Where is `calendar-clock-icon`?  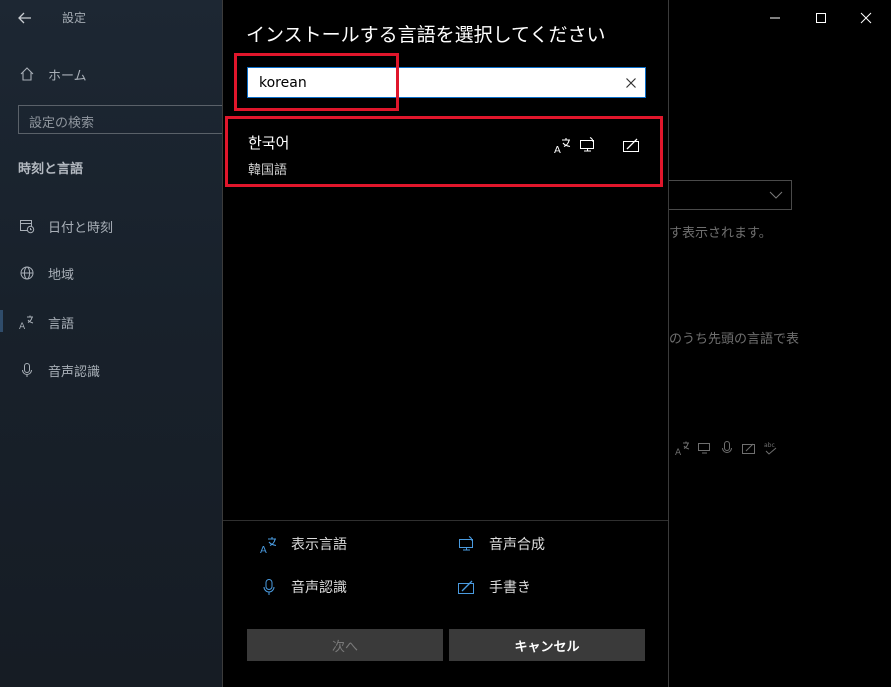 calendar-clock-icon is located at coordinates (27, 226).